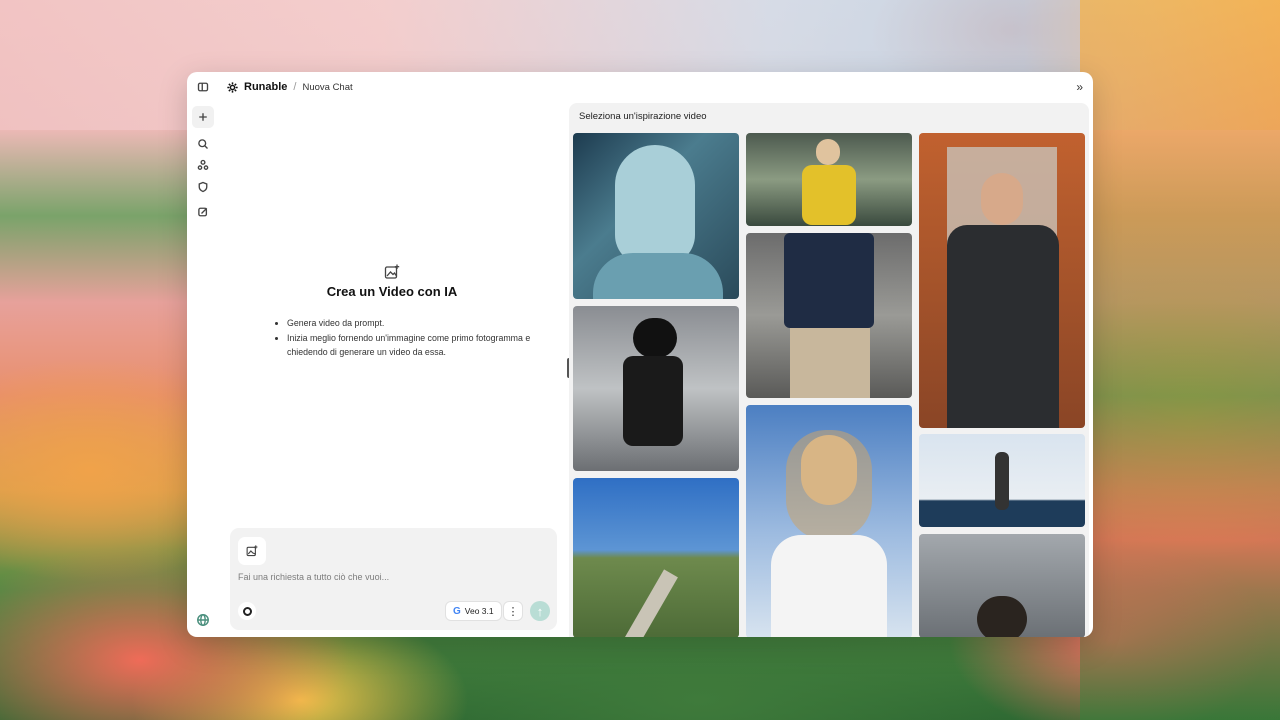 The width and height of the screenshot is (1280, 720). I want to click on inspiration-tile-standing-figure, so click(1002, 480).